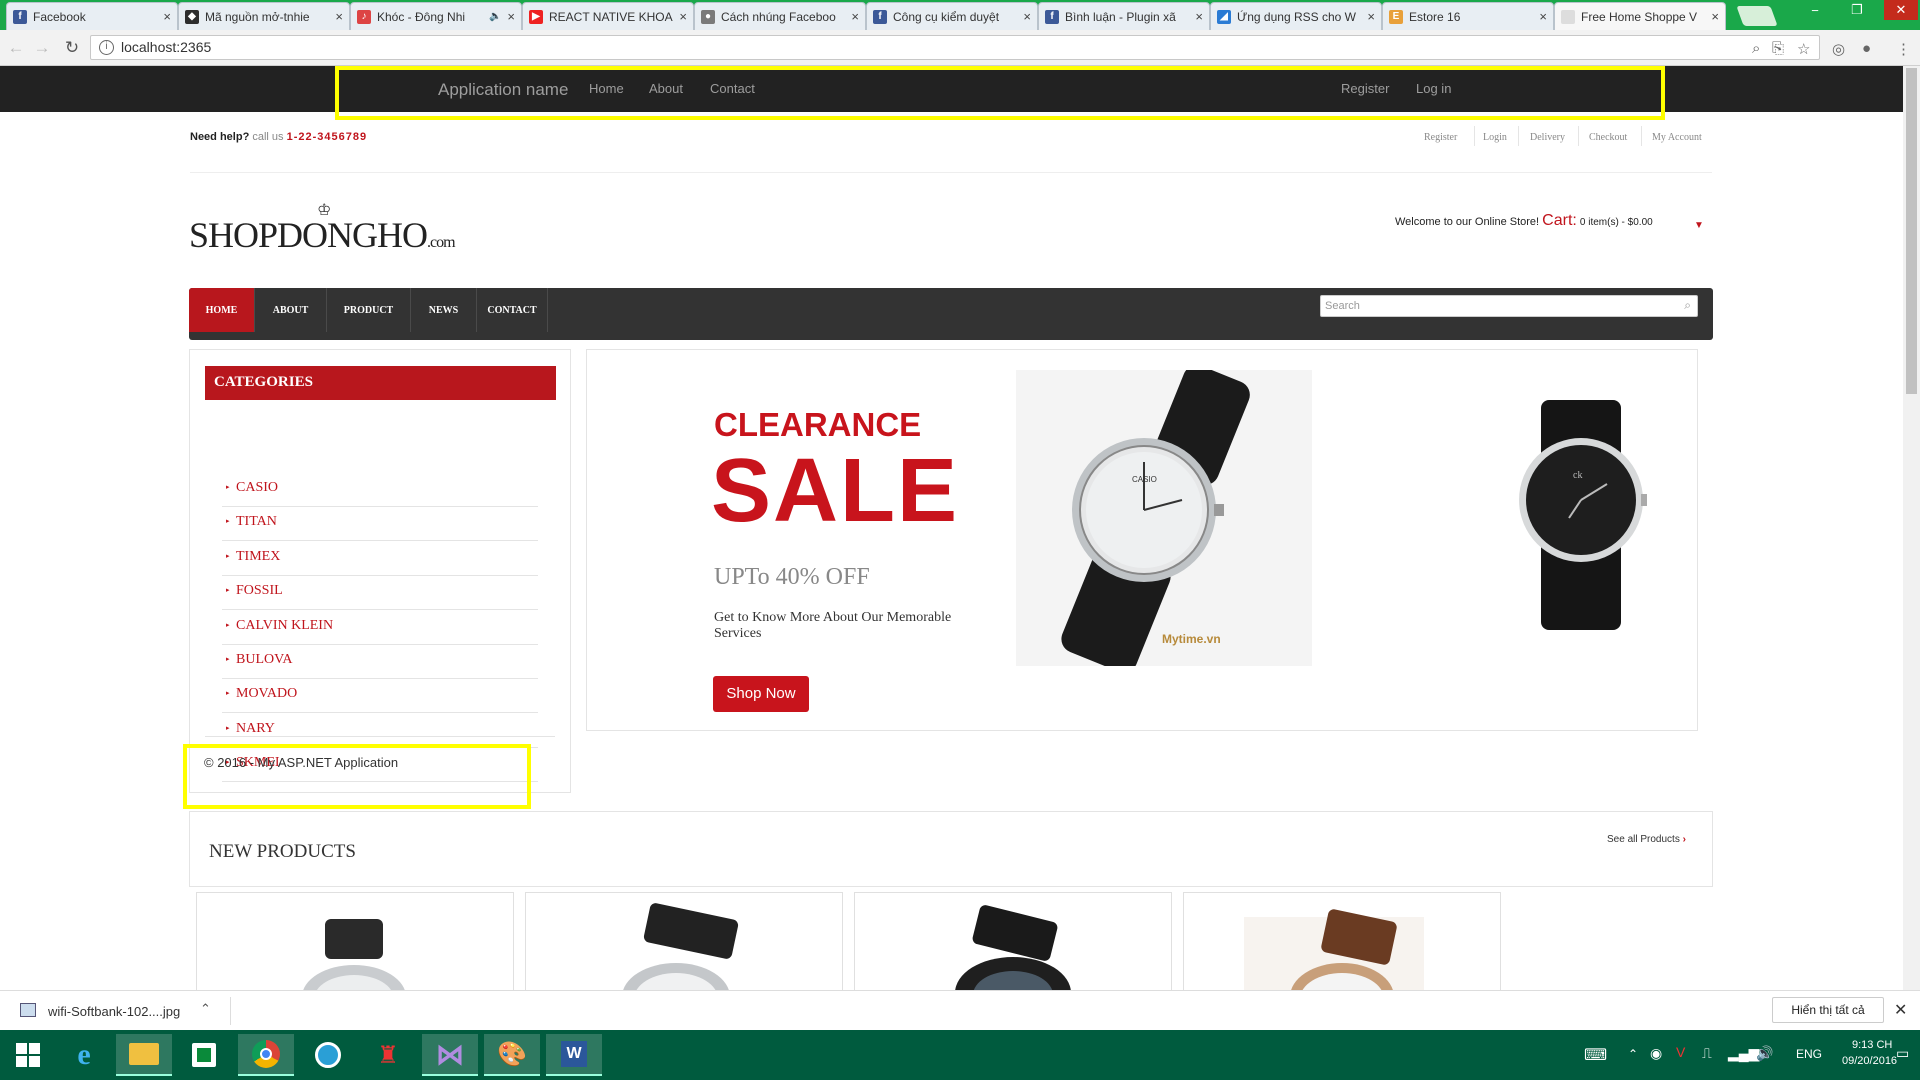  I want to click on store-icon, so click(204, 1055).